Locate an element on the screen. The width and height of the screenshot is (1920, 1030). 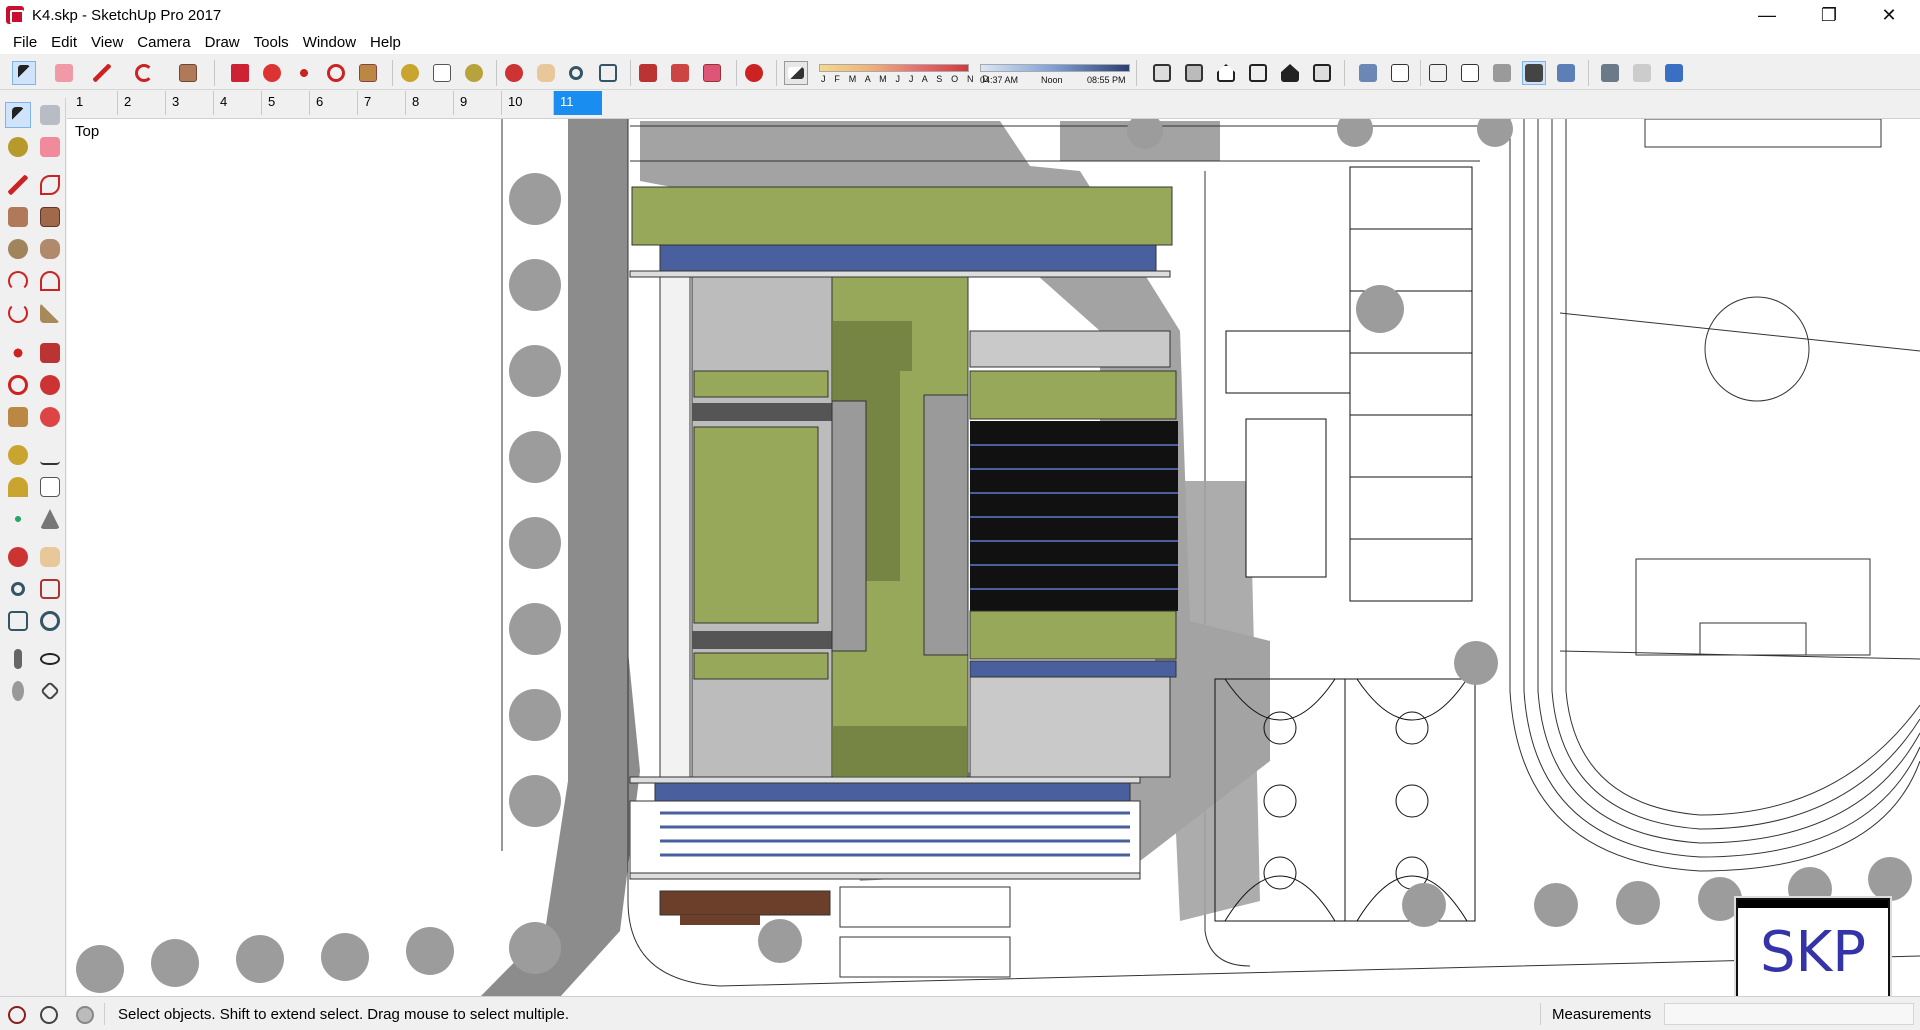
line-icon is located at coordinates (102, 73).